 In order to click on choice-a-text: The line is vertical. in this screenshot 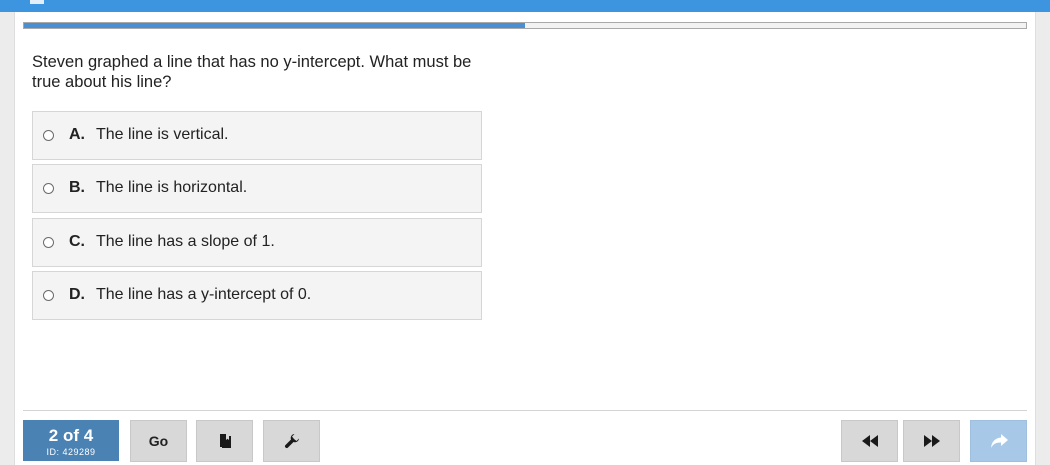, I will do `click(162, 134)`.